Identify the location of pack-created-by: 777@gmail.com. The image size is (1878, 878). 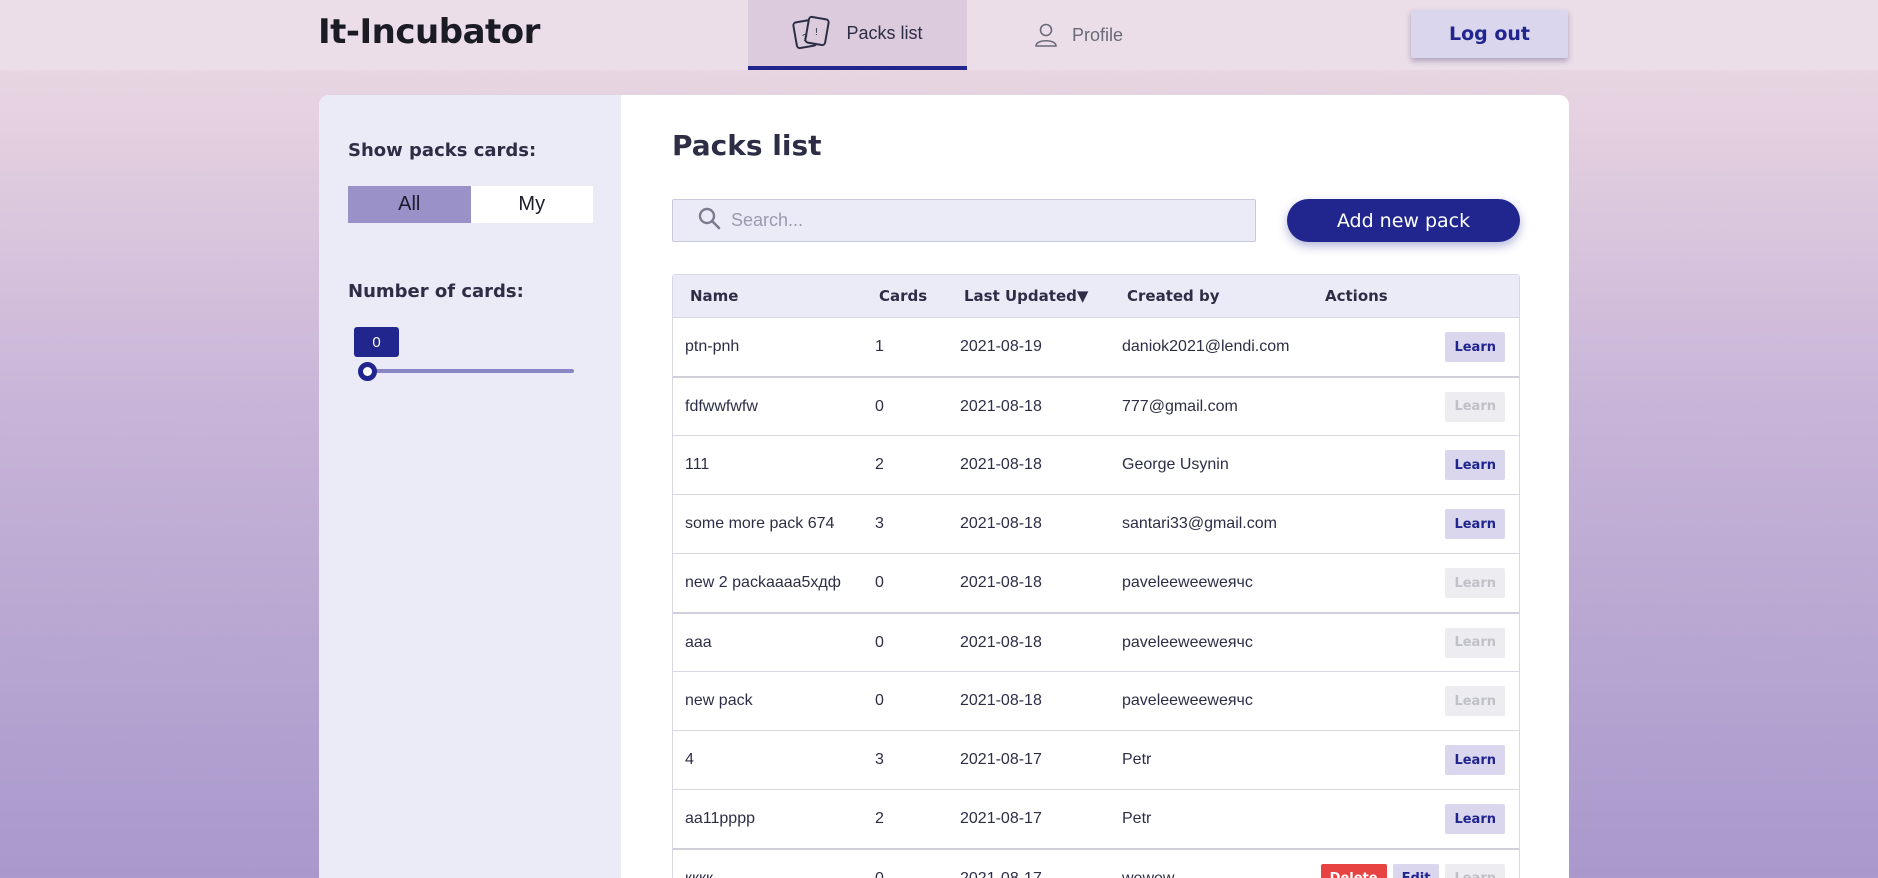
(1180, 406).